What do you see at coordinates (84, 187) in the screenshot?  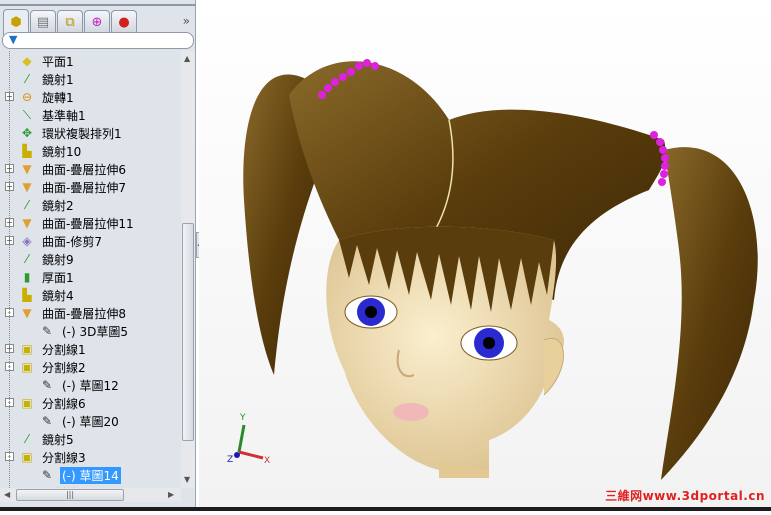 I see `tree-item-label: 曲面-疊層拉伸7` at bounding box center [84, 187].